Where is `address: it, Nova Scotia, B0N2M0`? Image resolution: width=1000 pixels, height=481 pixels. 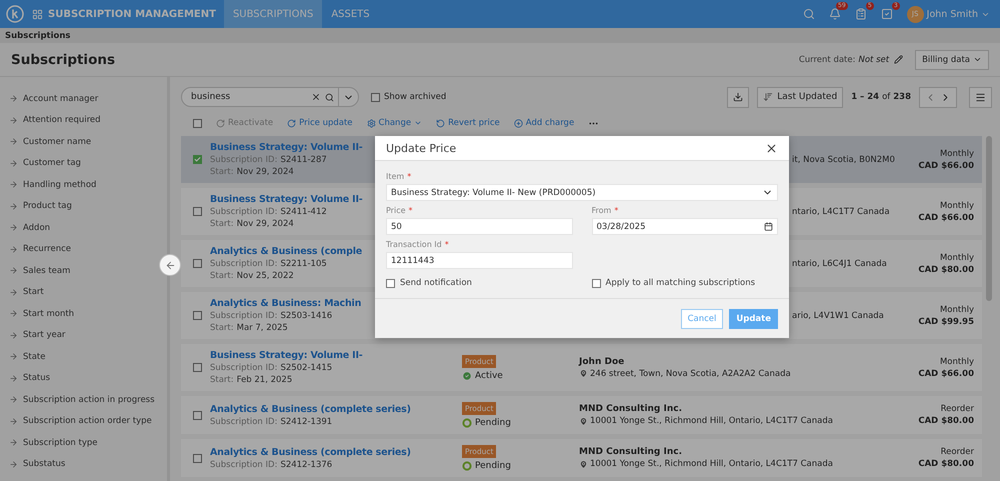
address: it, Nova Scotia, B0N2M0 is located at coordinates (843, 159).